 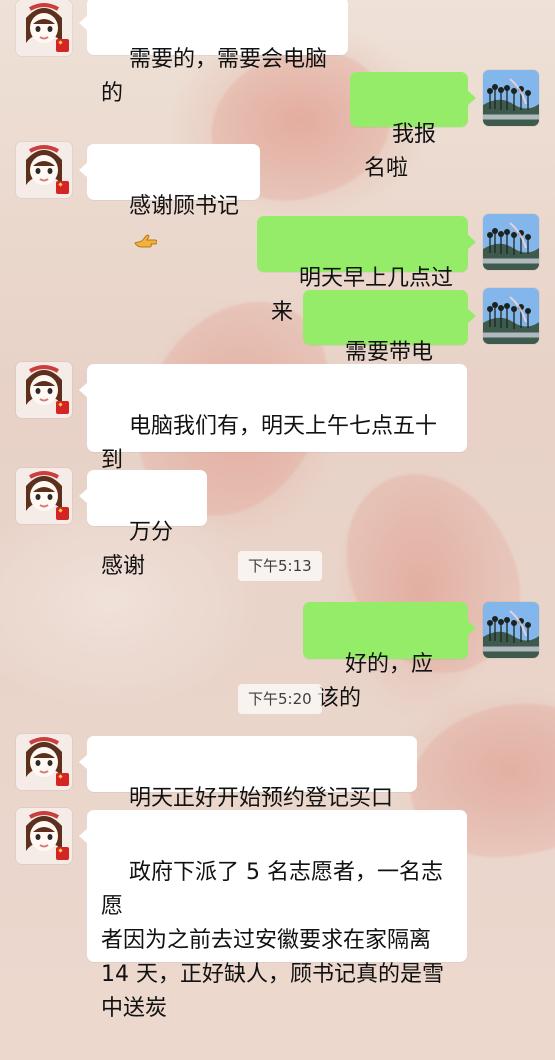 I want to click on chat-message-row: 我报名啦, so click(x=277, y=125).